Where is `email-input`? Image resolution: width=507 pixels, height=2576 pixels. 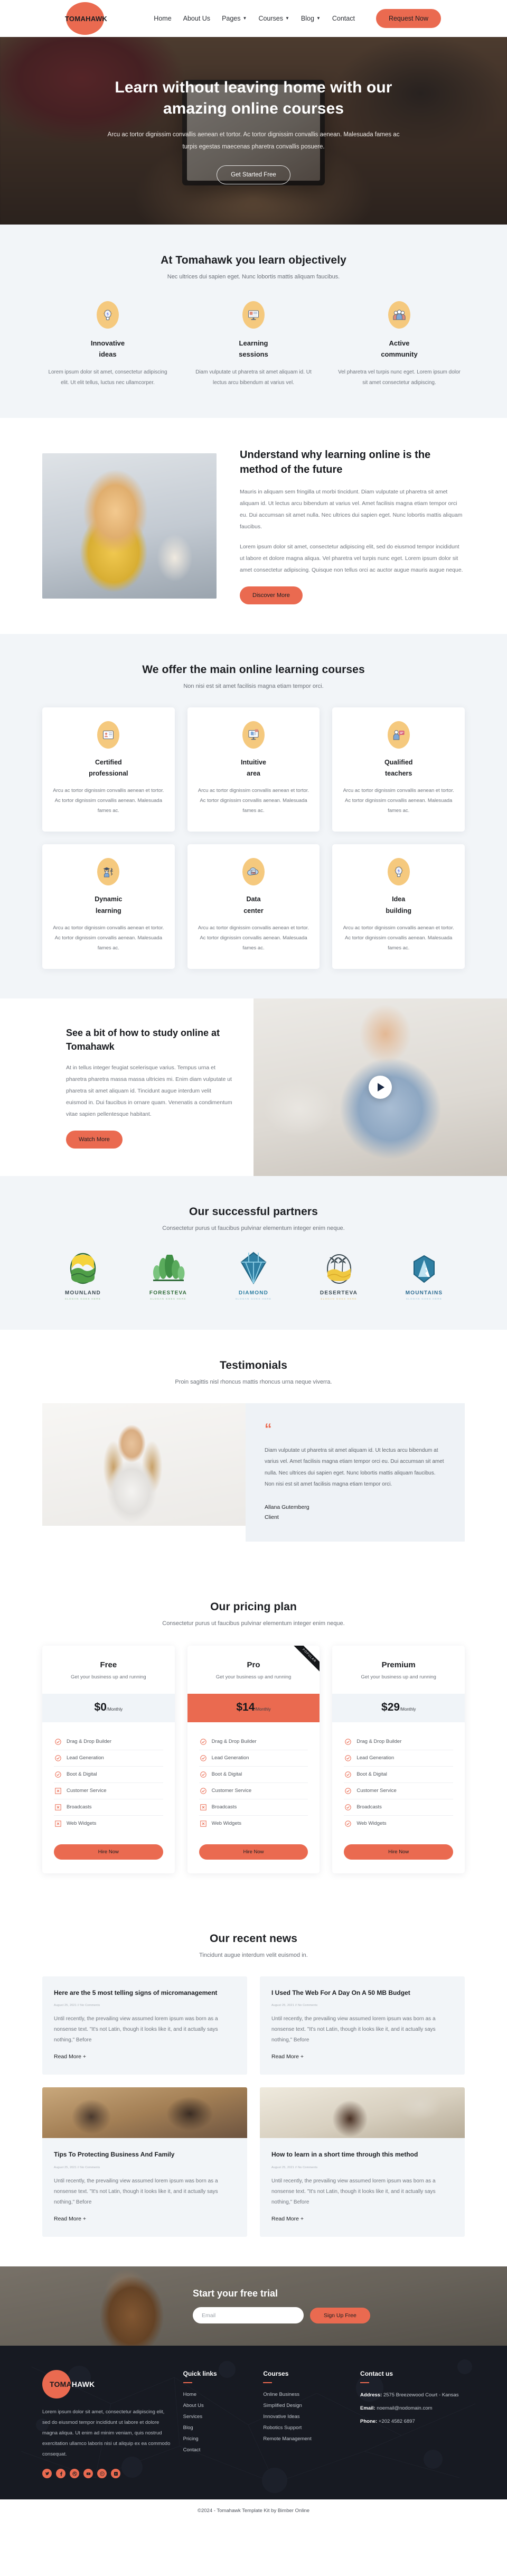
email-input is located at coordinates (248, 2315).